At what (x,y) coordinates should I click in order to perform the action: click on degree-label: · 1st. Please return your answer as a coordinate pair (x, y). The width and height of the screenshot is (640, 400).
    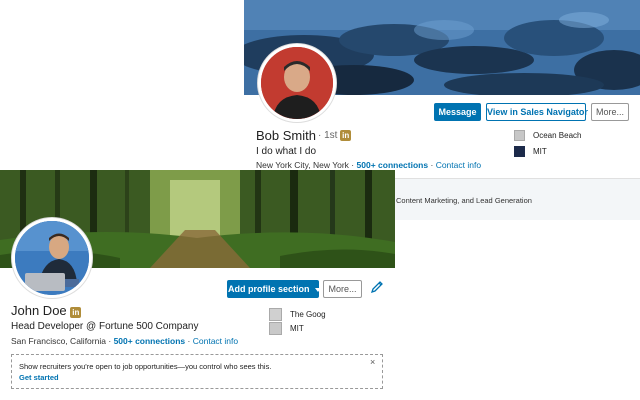
    Looking at the image, I should click on (328, 135).